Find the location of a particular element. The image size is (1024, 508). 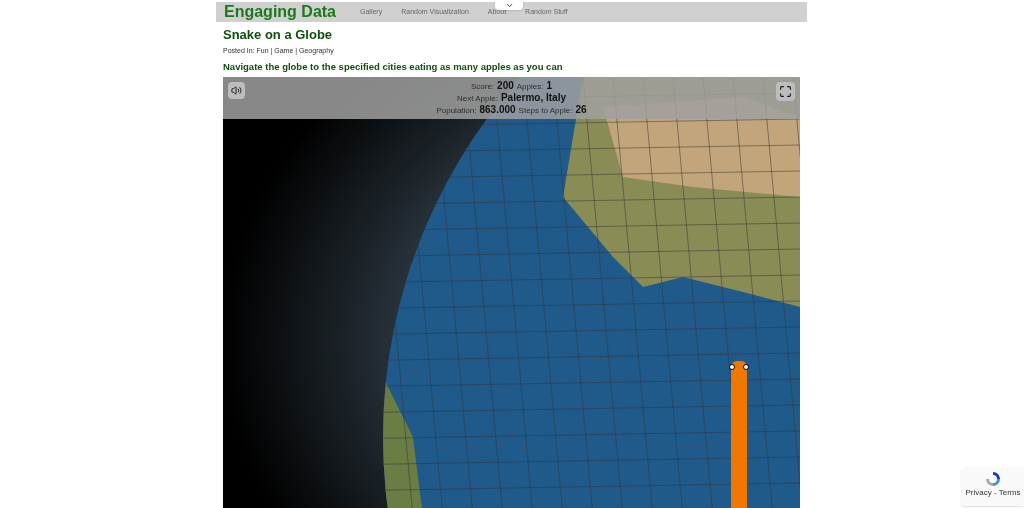

privacy-terms-text: Privacy - Terms is located at coordinates (993, 493).